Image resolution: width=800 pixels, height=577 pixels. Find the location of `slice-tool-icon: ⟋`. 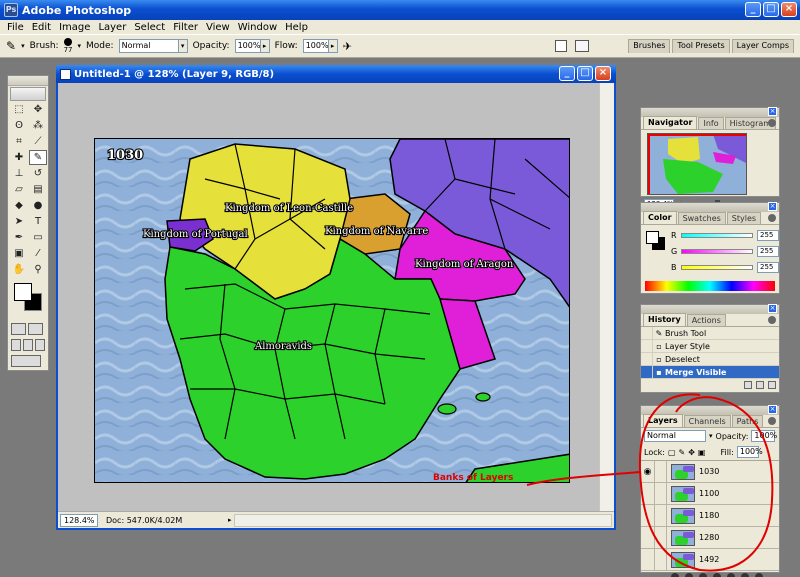

slice-tool-icon: ⟋ is located at coordinates (38, 141).